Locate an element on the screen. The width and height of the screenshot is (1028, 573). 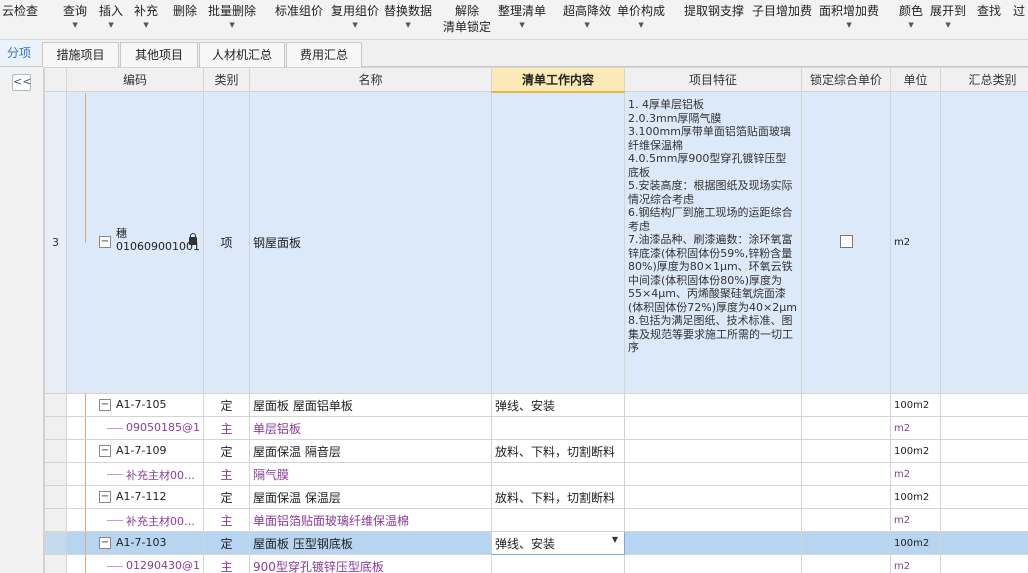
code-cell: − A1-7-105 is located at coordinates (135, 405).